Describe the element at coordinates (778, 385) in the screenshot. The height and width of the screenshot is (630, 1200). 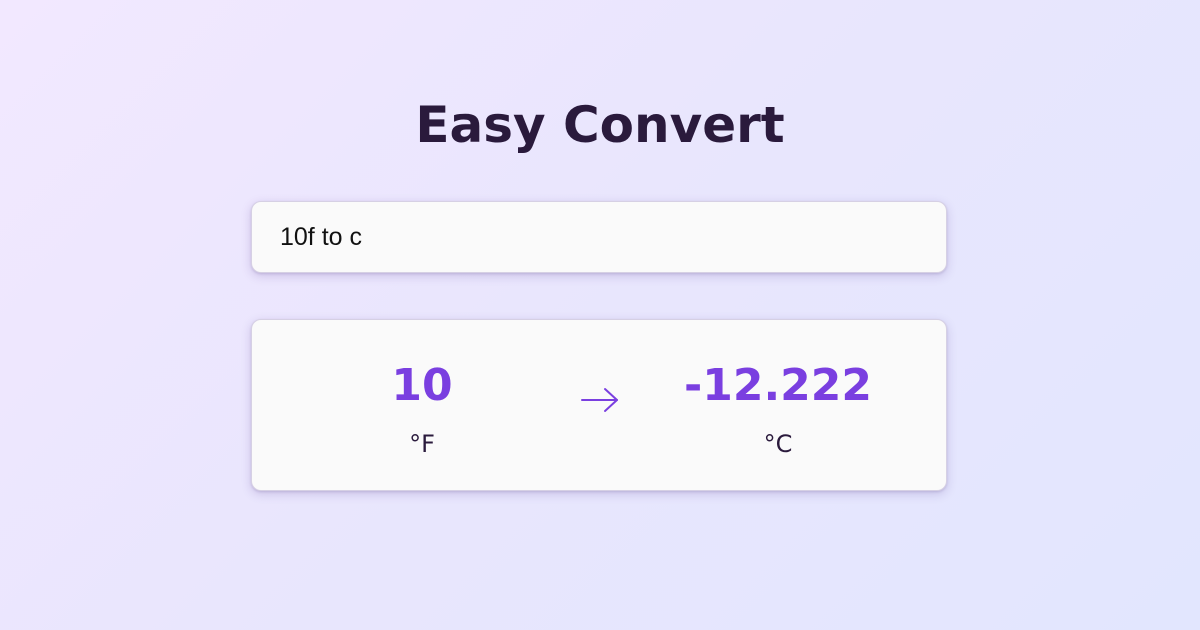
I see `to-value: -12.222` at that location.